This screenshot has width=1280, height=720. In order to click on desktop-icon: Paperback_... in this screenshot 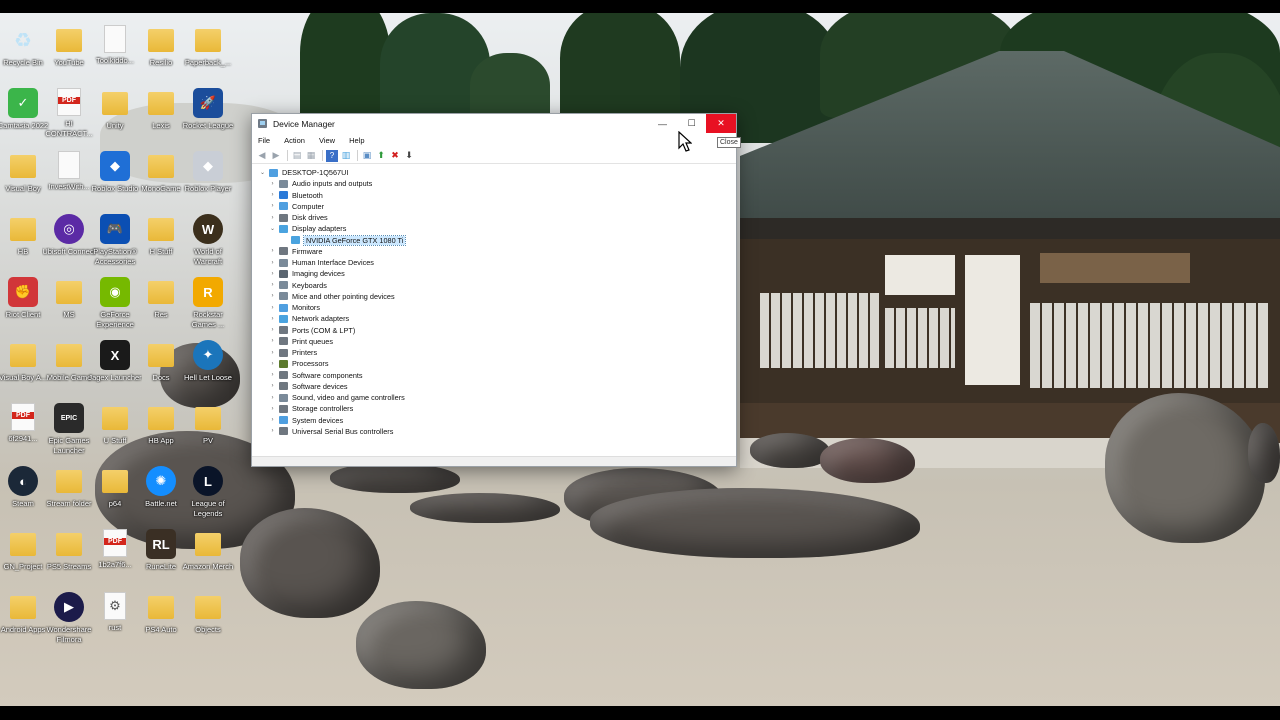, I will do `click(208, 46)`.